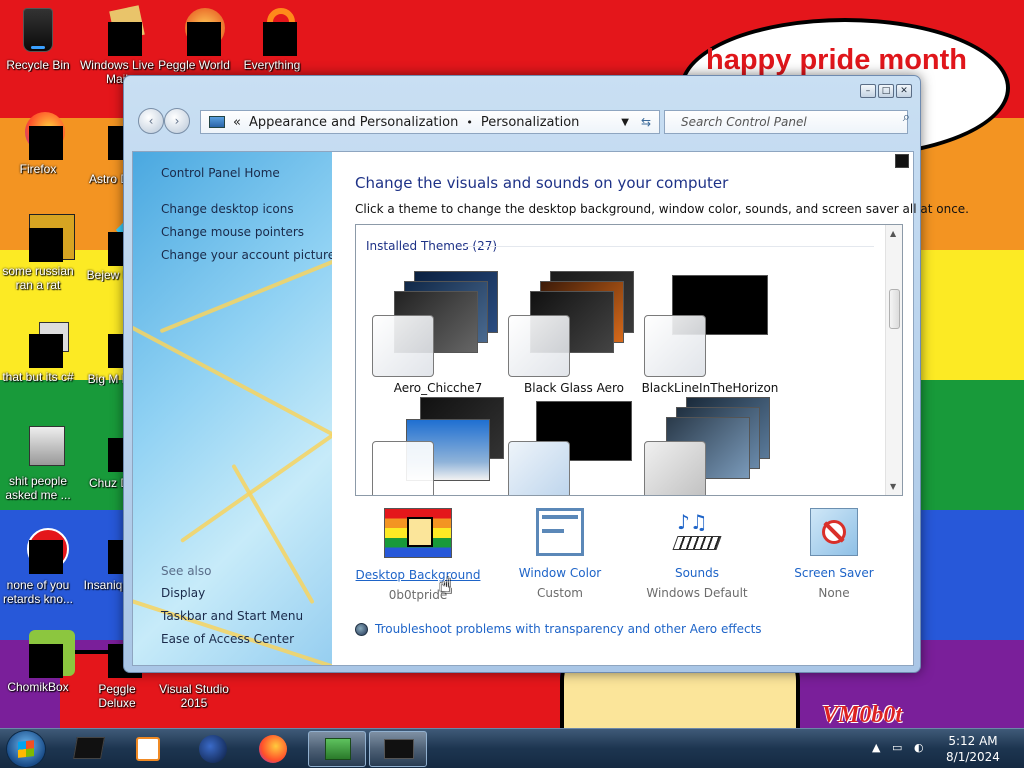 The height and width of the screenshot is (768, 1024). Describe the element at coordinates (868, 91) in the screenshot. I see `minimize-button: –` at that location.